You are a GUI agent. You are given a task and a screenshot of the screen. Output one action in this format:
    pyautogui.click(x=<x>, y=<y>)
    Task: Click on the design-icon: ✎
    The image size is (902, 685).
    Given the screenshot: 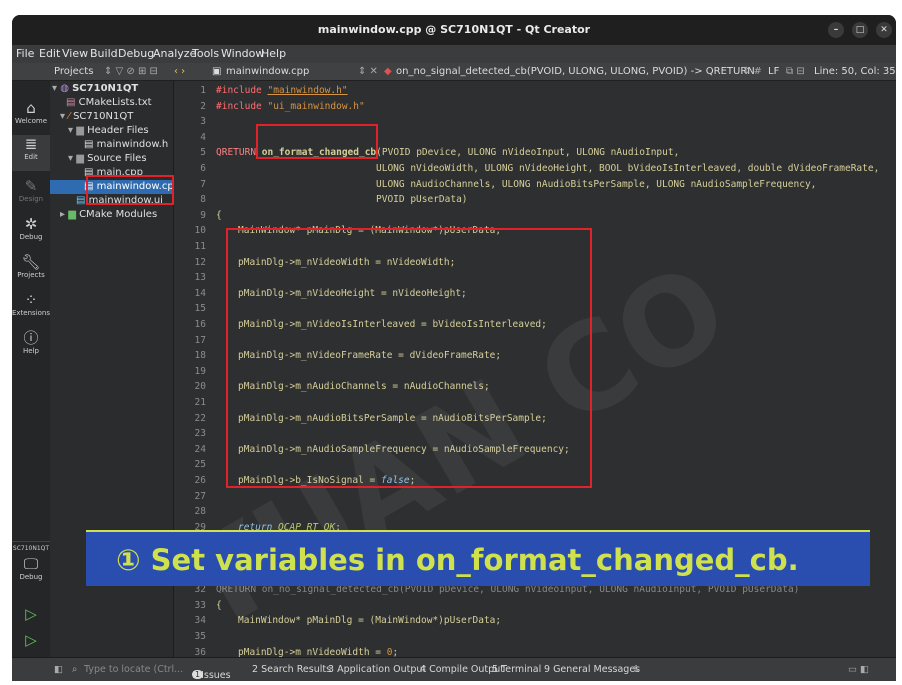 What is the action you would take?
    pyautogui.click(x=31, y=186)
    